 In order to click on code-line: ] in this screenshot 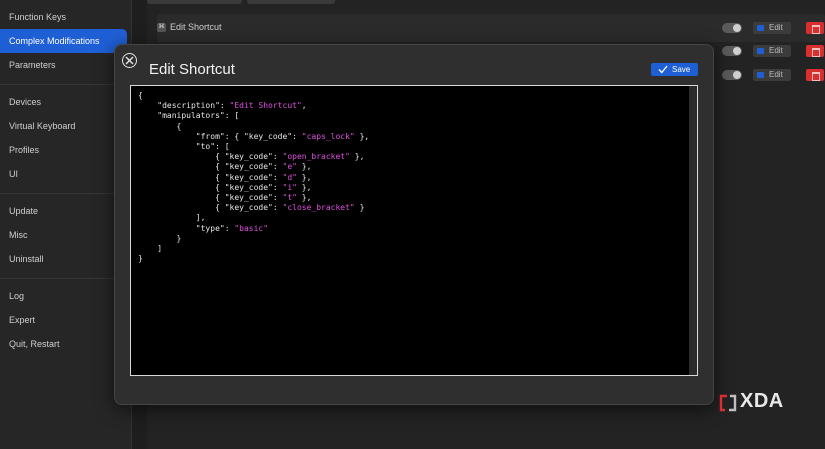, I will do `click(253, 249)`.